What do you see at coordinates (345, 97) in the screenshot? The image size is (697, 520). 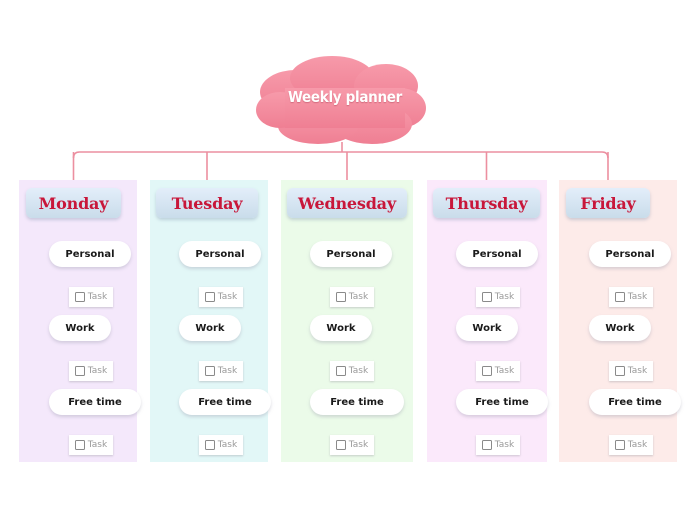 I see `central-topic-title: Weekly planner` at bounding box center [345, 97].